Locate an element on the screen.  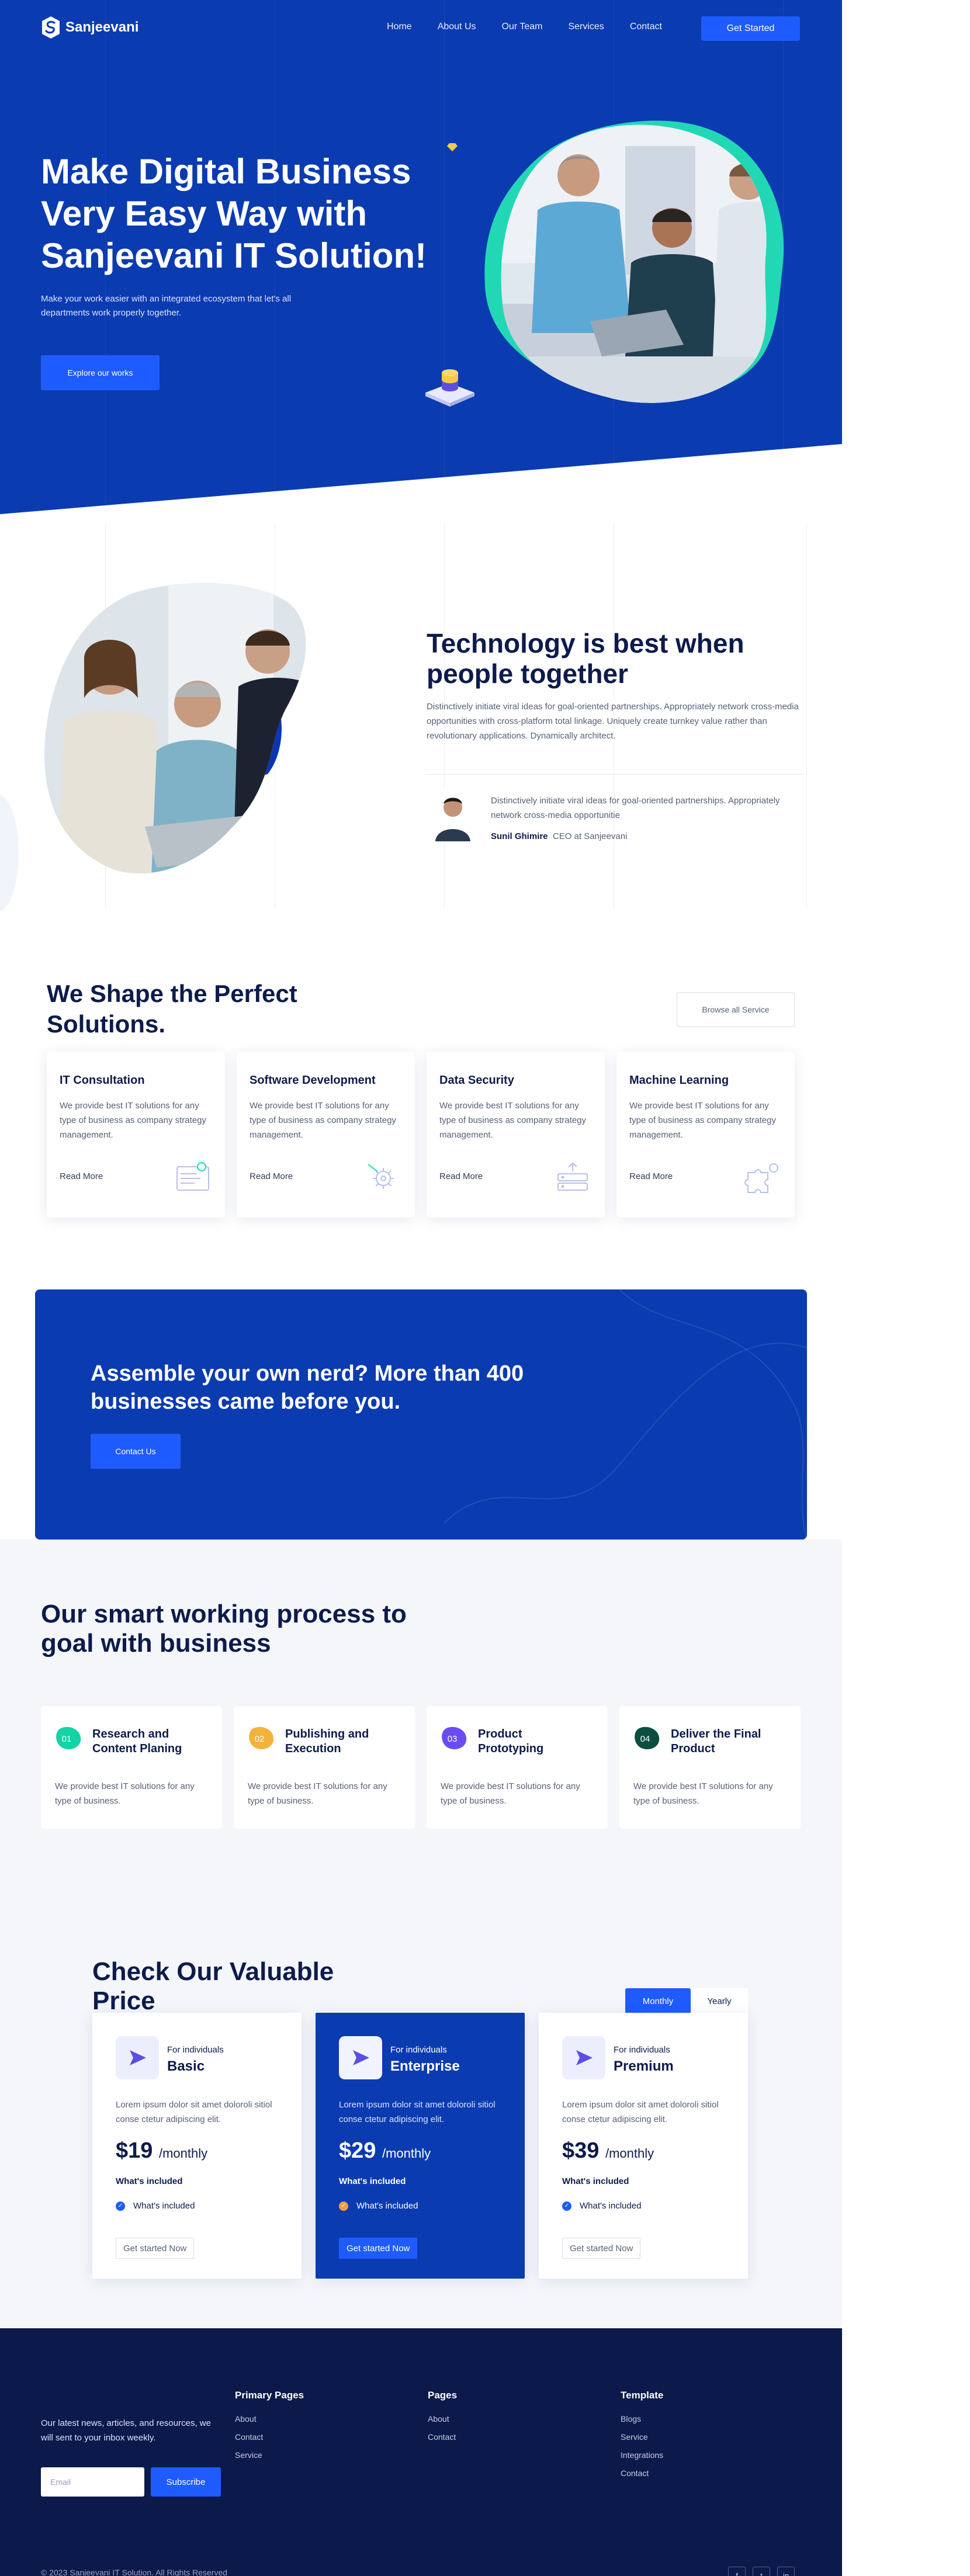
footer-link-blogs: Blogs is located at coordinates (642, 2419).